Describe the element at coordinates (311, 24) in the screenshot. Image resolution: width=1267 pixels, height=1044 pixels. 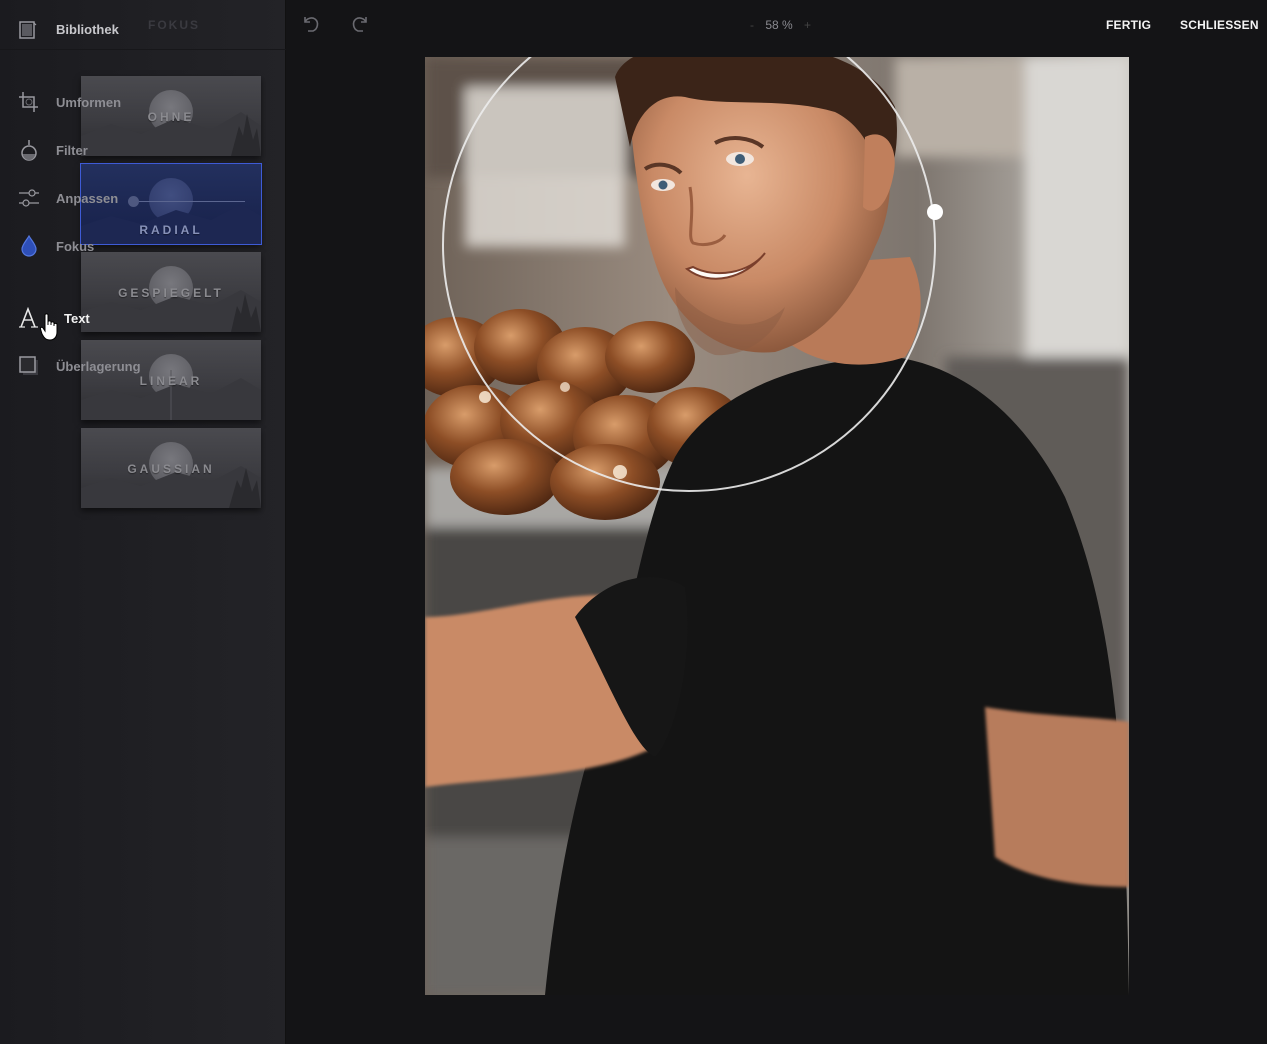
I see `undo-icon` at that location.